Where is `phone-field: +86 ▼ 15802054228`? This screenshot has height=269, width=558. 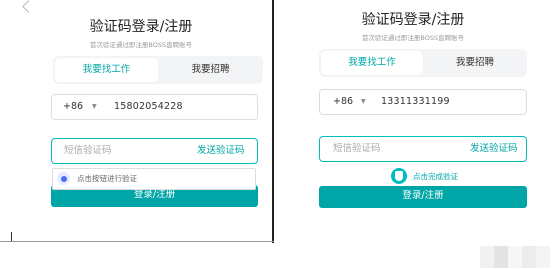 phone-field: +86 ▼ 15802054228 is located at coordinates (154, 107).